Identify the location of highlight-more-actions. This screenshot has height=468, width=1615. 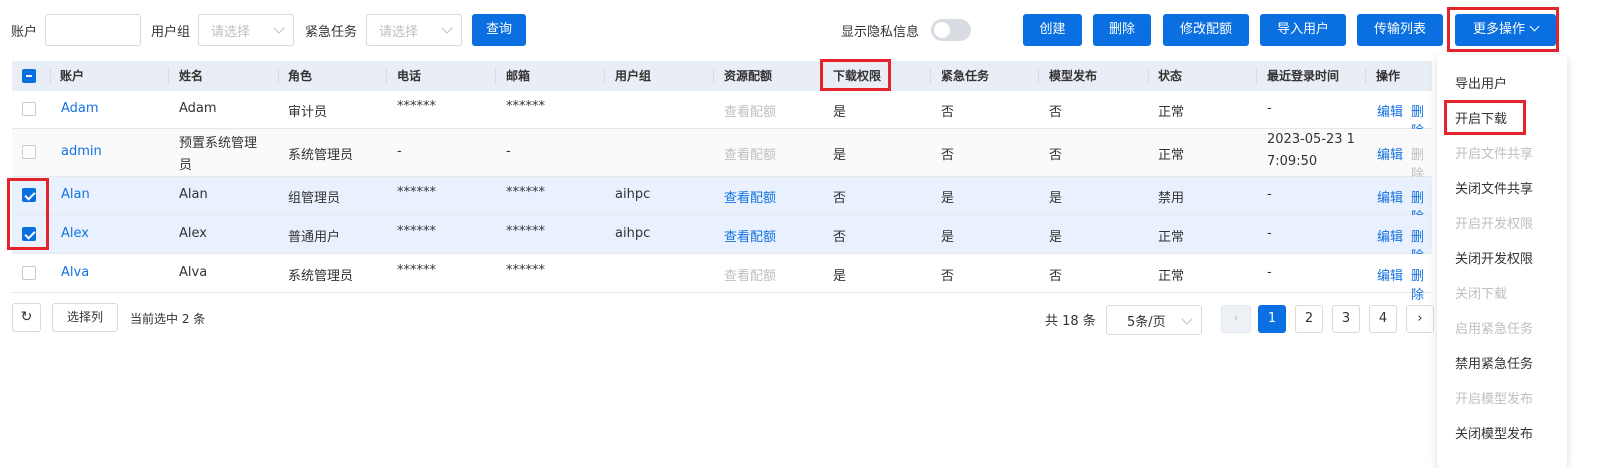
(1503, 29).